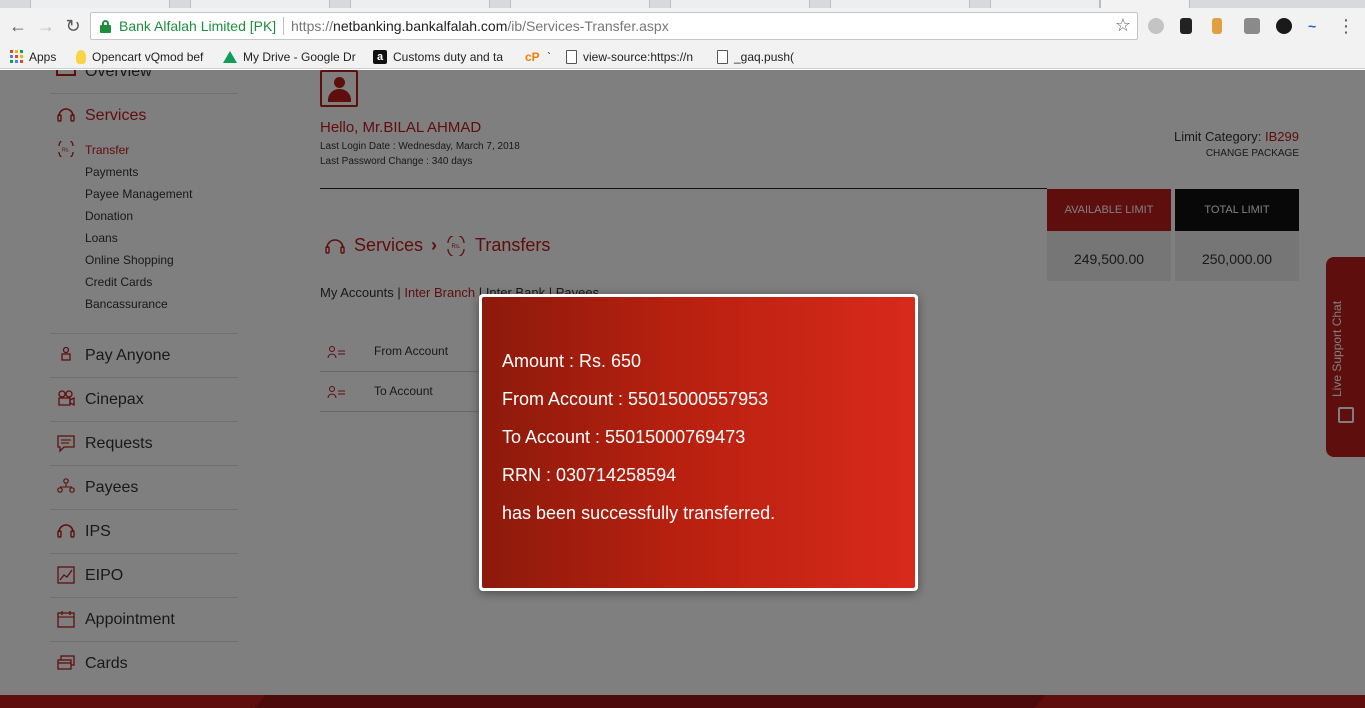 Image resolution: width=1365 pixels, height=708 pixels. What do you see at coordinates (16, 56) in the screenshot?
I see `apps-grid-icon` at bounding box center [16, 56].